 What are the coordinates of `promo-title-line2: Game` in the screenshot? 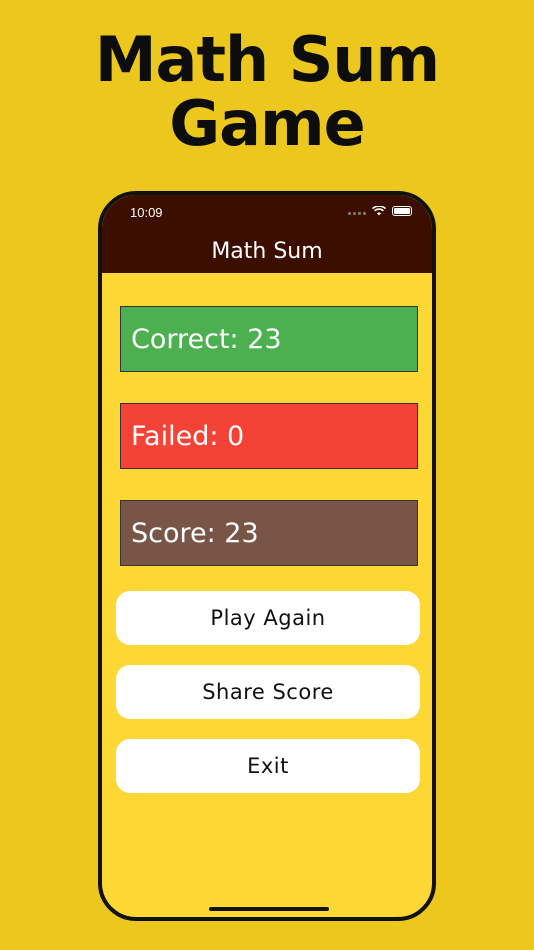 It's located at (267, 123).